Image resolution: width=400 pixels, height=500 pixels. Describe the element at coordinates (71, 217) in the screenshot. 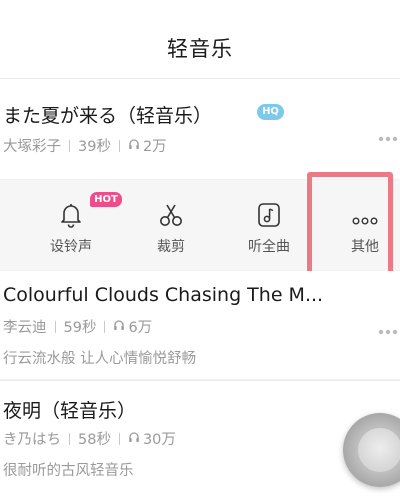

I see `bell-icon` at that location.